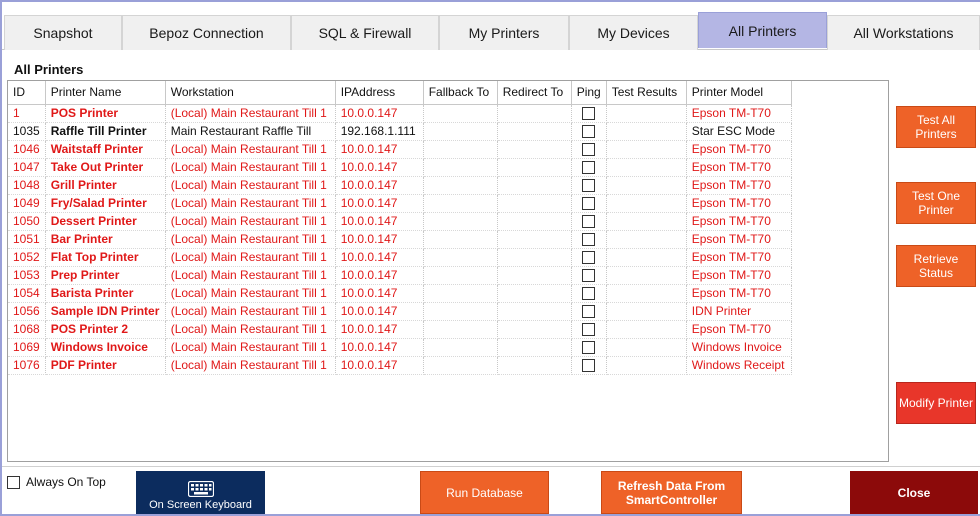 Image resolution: width=980 pixels, height=516 pixels. I want to click on always-on-top-checkbox, so click(13, 482).